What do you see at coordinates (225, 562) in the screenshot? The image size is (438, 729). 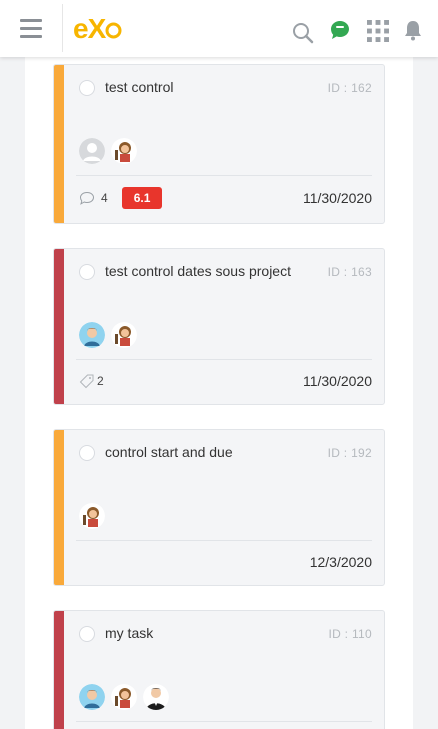 I see `task-footer: 12/3/2020` at bounding box center [225, 562].